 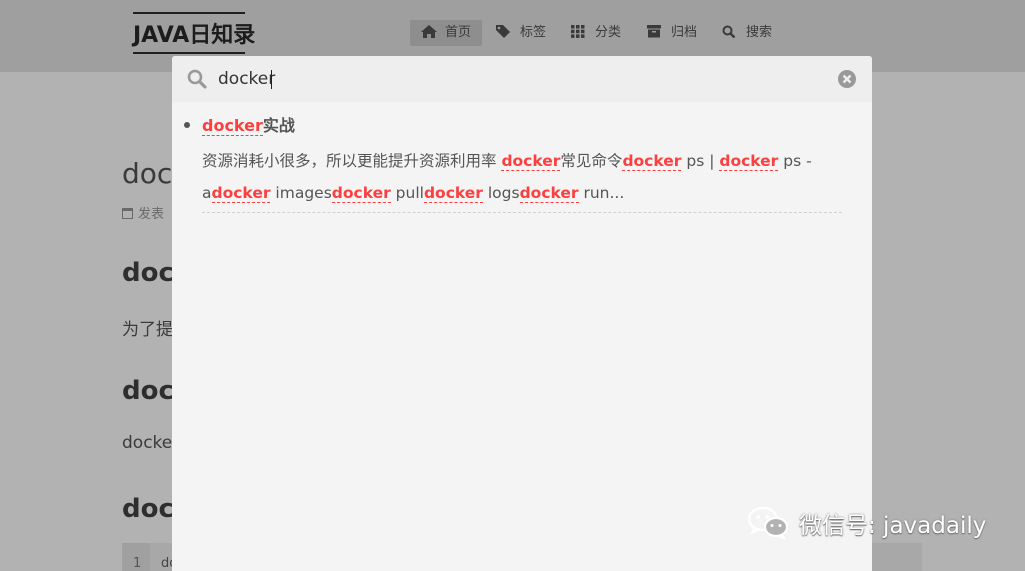 What do you see at coordinates (187, 125) in the screenshot?
I see `list-bullet` at bounding box center [187, 125].